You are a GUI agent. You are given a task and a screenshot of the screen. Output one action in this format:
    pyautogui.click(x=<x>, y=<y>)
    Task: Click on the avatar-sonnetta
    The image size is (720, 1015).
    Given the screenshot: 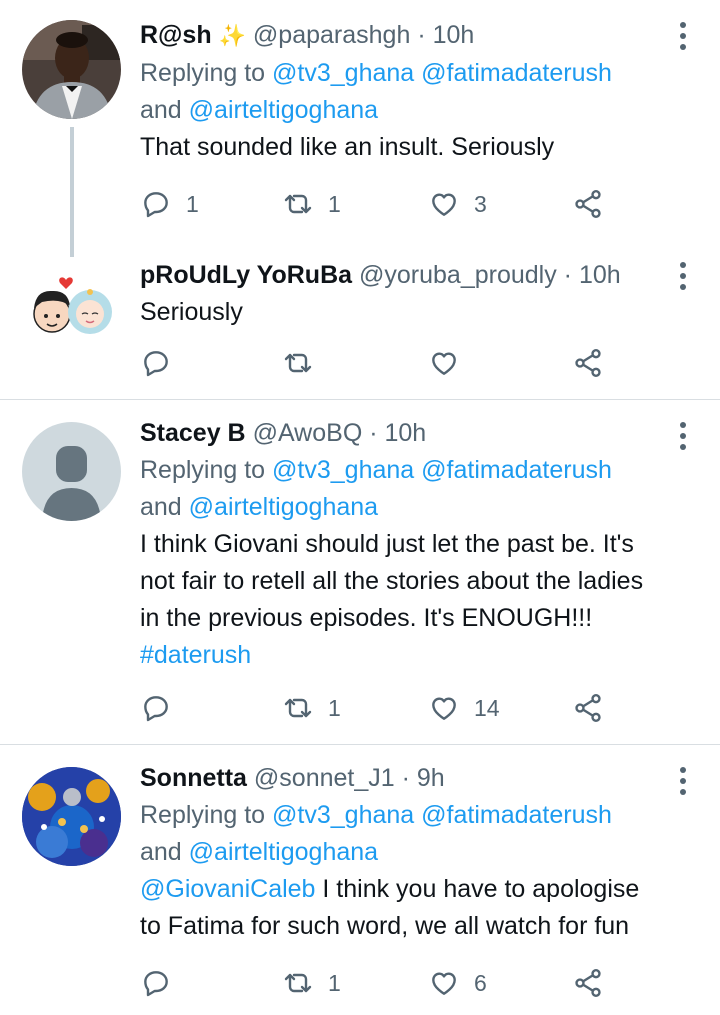 What is the action you would take?
    pyautogui.click(x=71, y=816)
    